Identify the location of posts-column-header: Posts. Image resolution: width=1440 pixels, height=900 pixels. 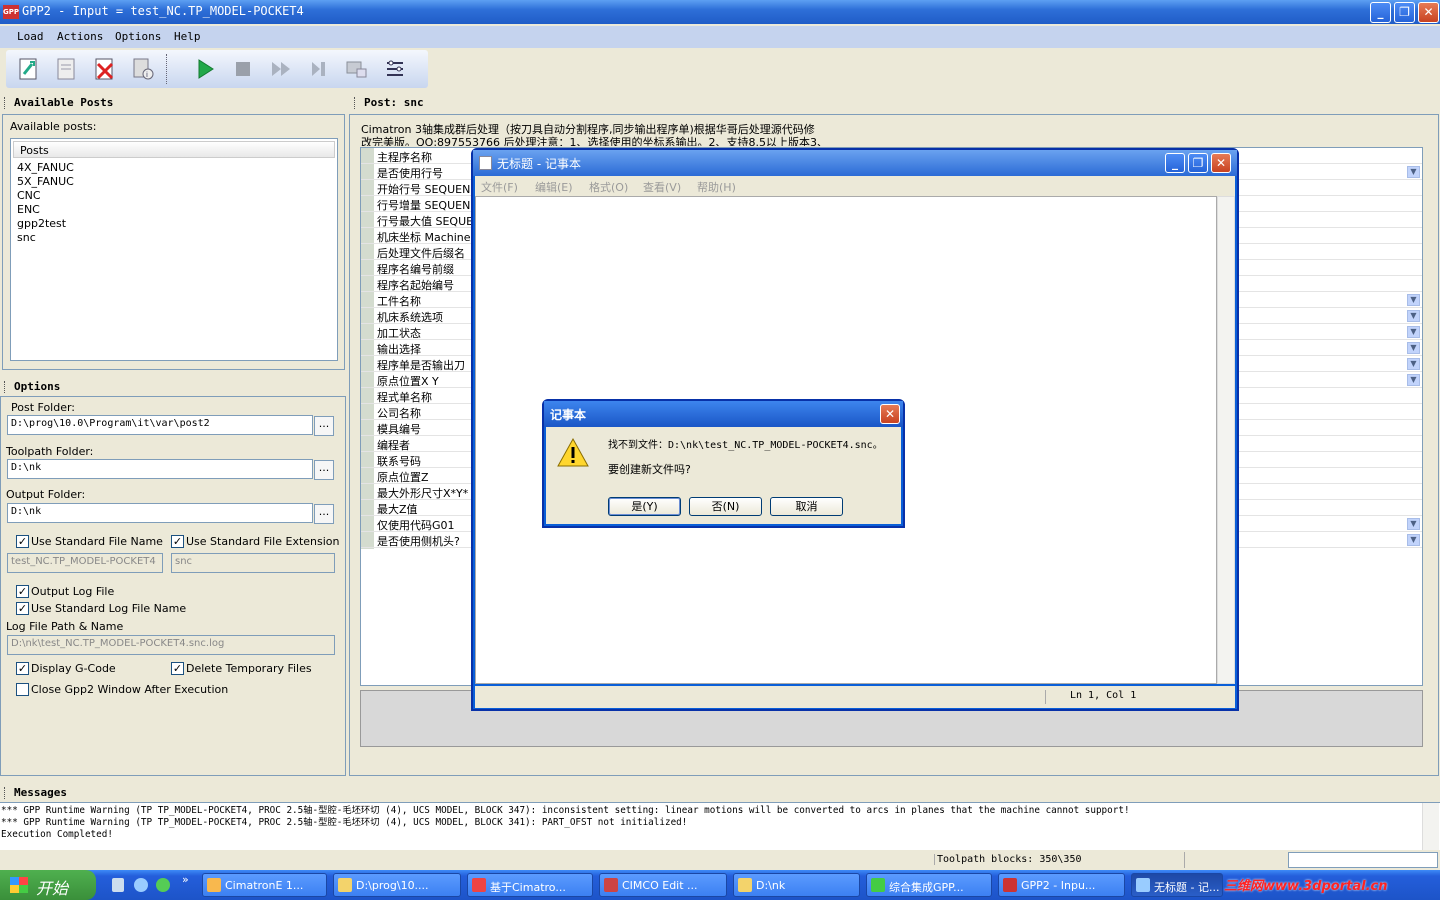
(174, 149).